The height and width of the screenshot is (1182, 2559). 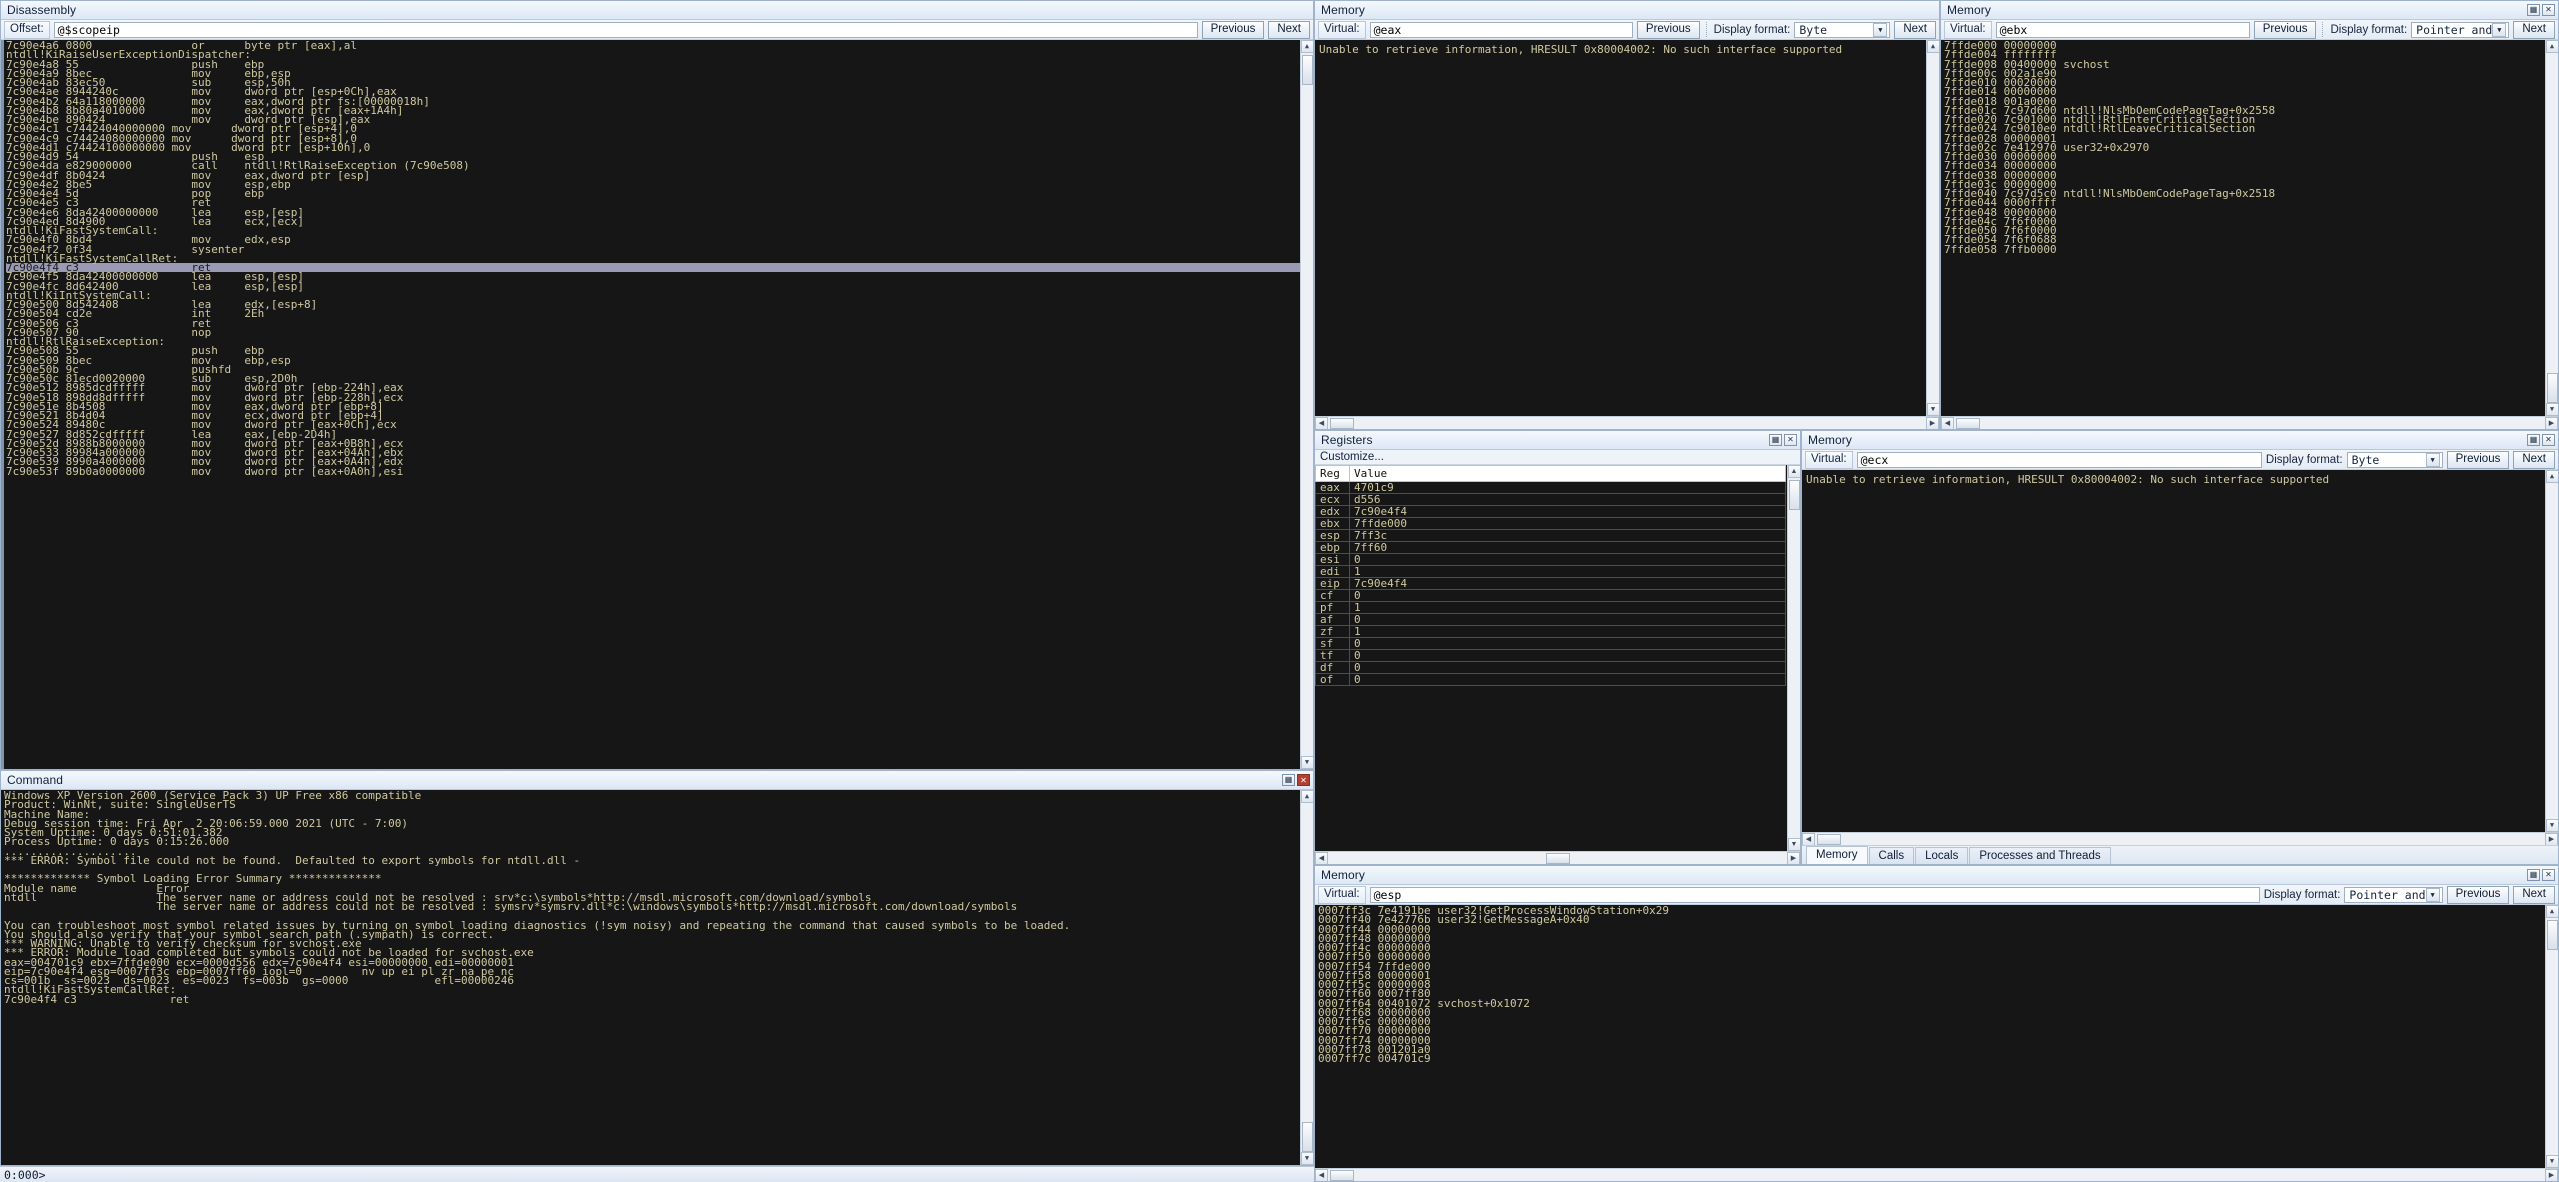 What do you see at coordinates (1342, 423) in the screenshot?
I see `memory-eax-hscroll-thumb` at bounding box center [1342, 423].